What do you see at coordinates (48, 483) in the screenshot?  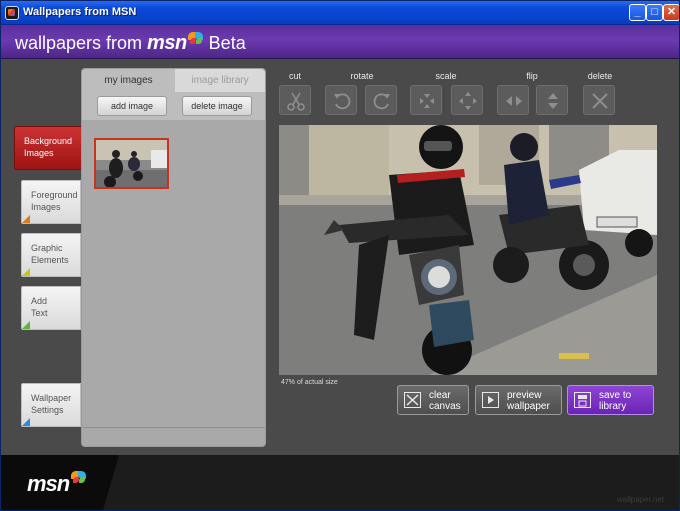 I see `footer-brand: msn` at bounding box center [48, 483].